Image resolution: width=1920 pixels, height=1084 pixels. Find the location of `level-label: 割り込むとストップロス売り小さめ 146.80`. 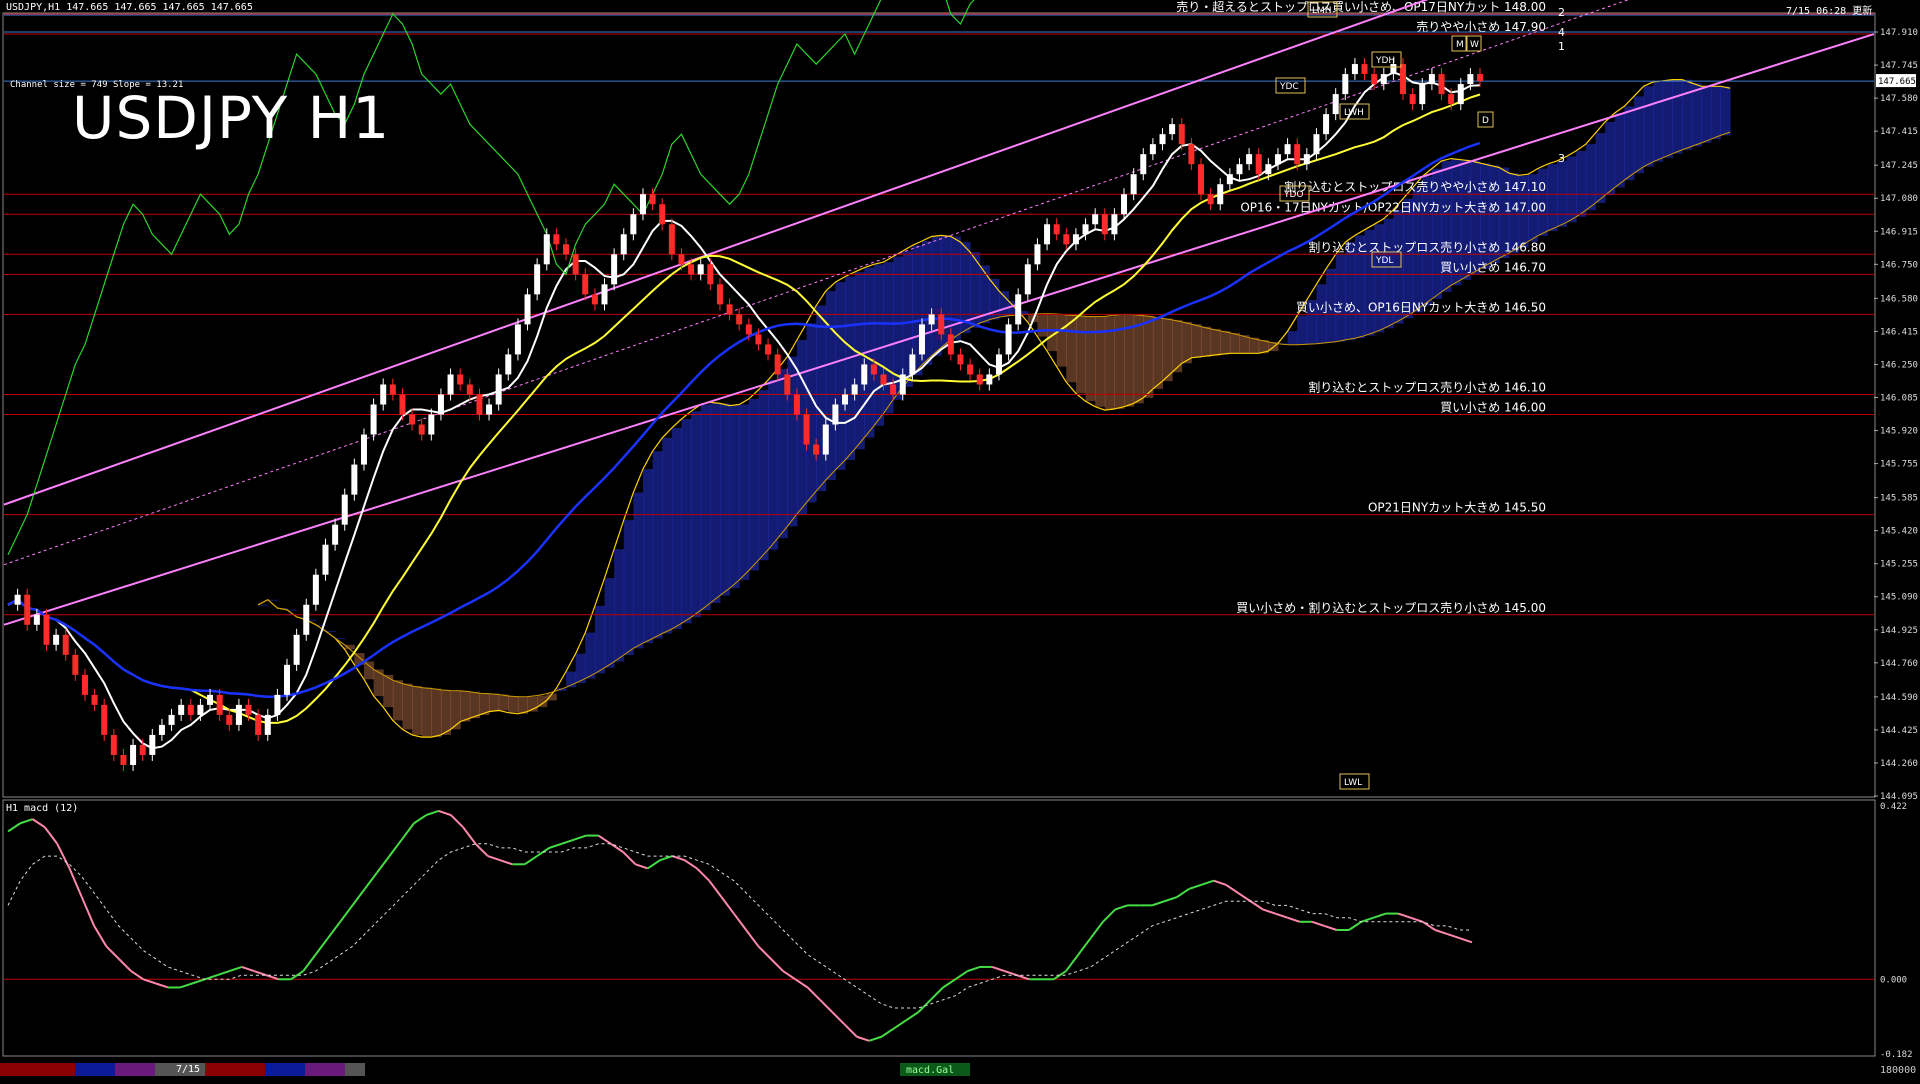

level-label: 割り込むとストップロス売り小さめ 146.80 is located at coordinates (1427, 246).